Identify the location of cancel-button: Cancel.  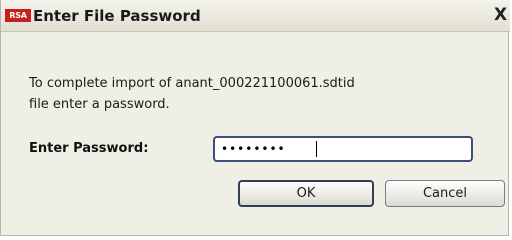
(445, 193).